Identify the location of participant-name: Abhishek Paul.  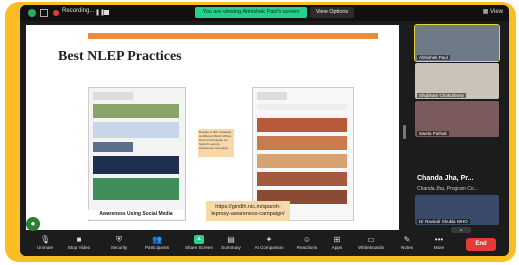
(433, 57).